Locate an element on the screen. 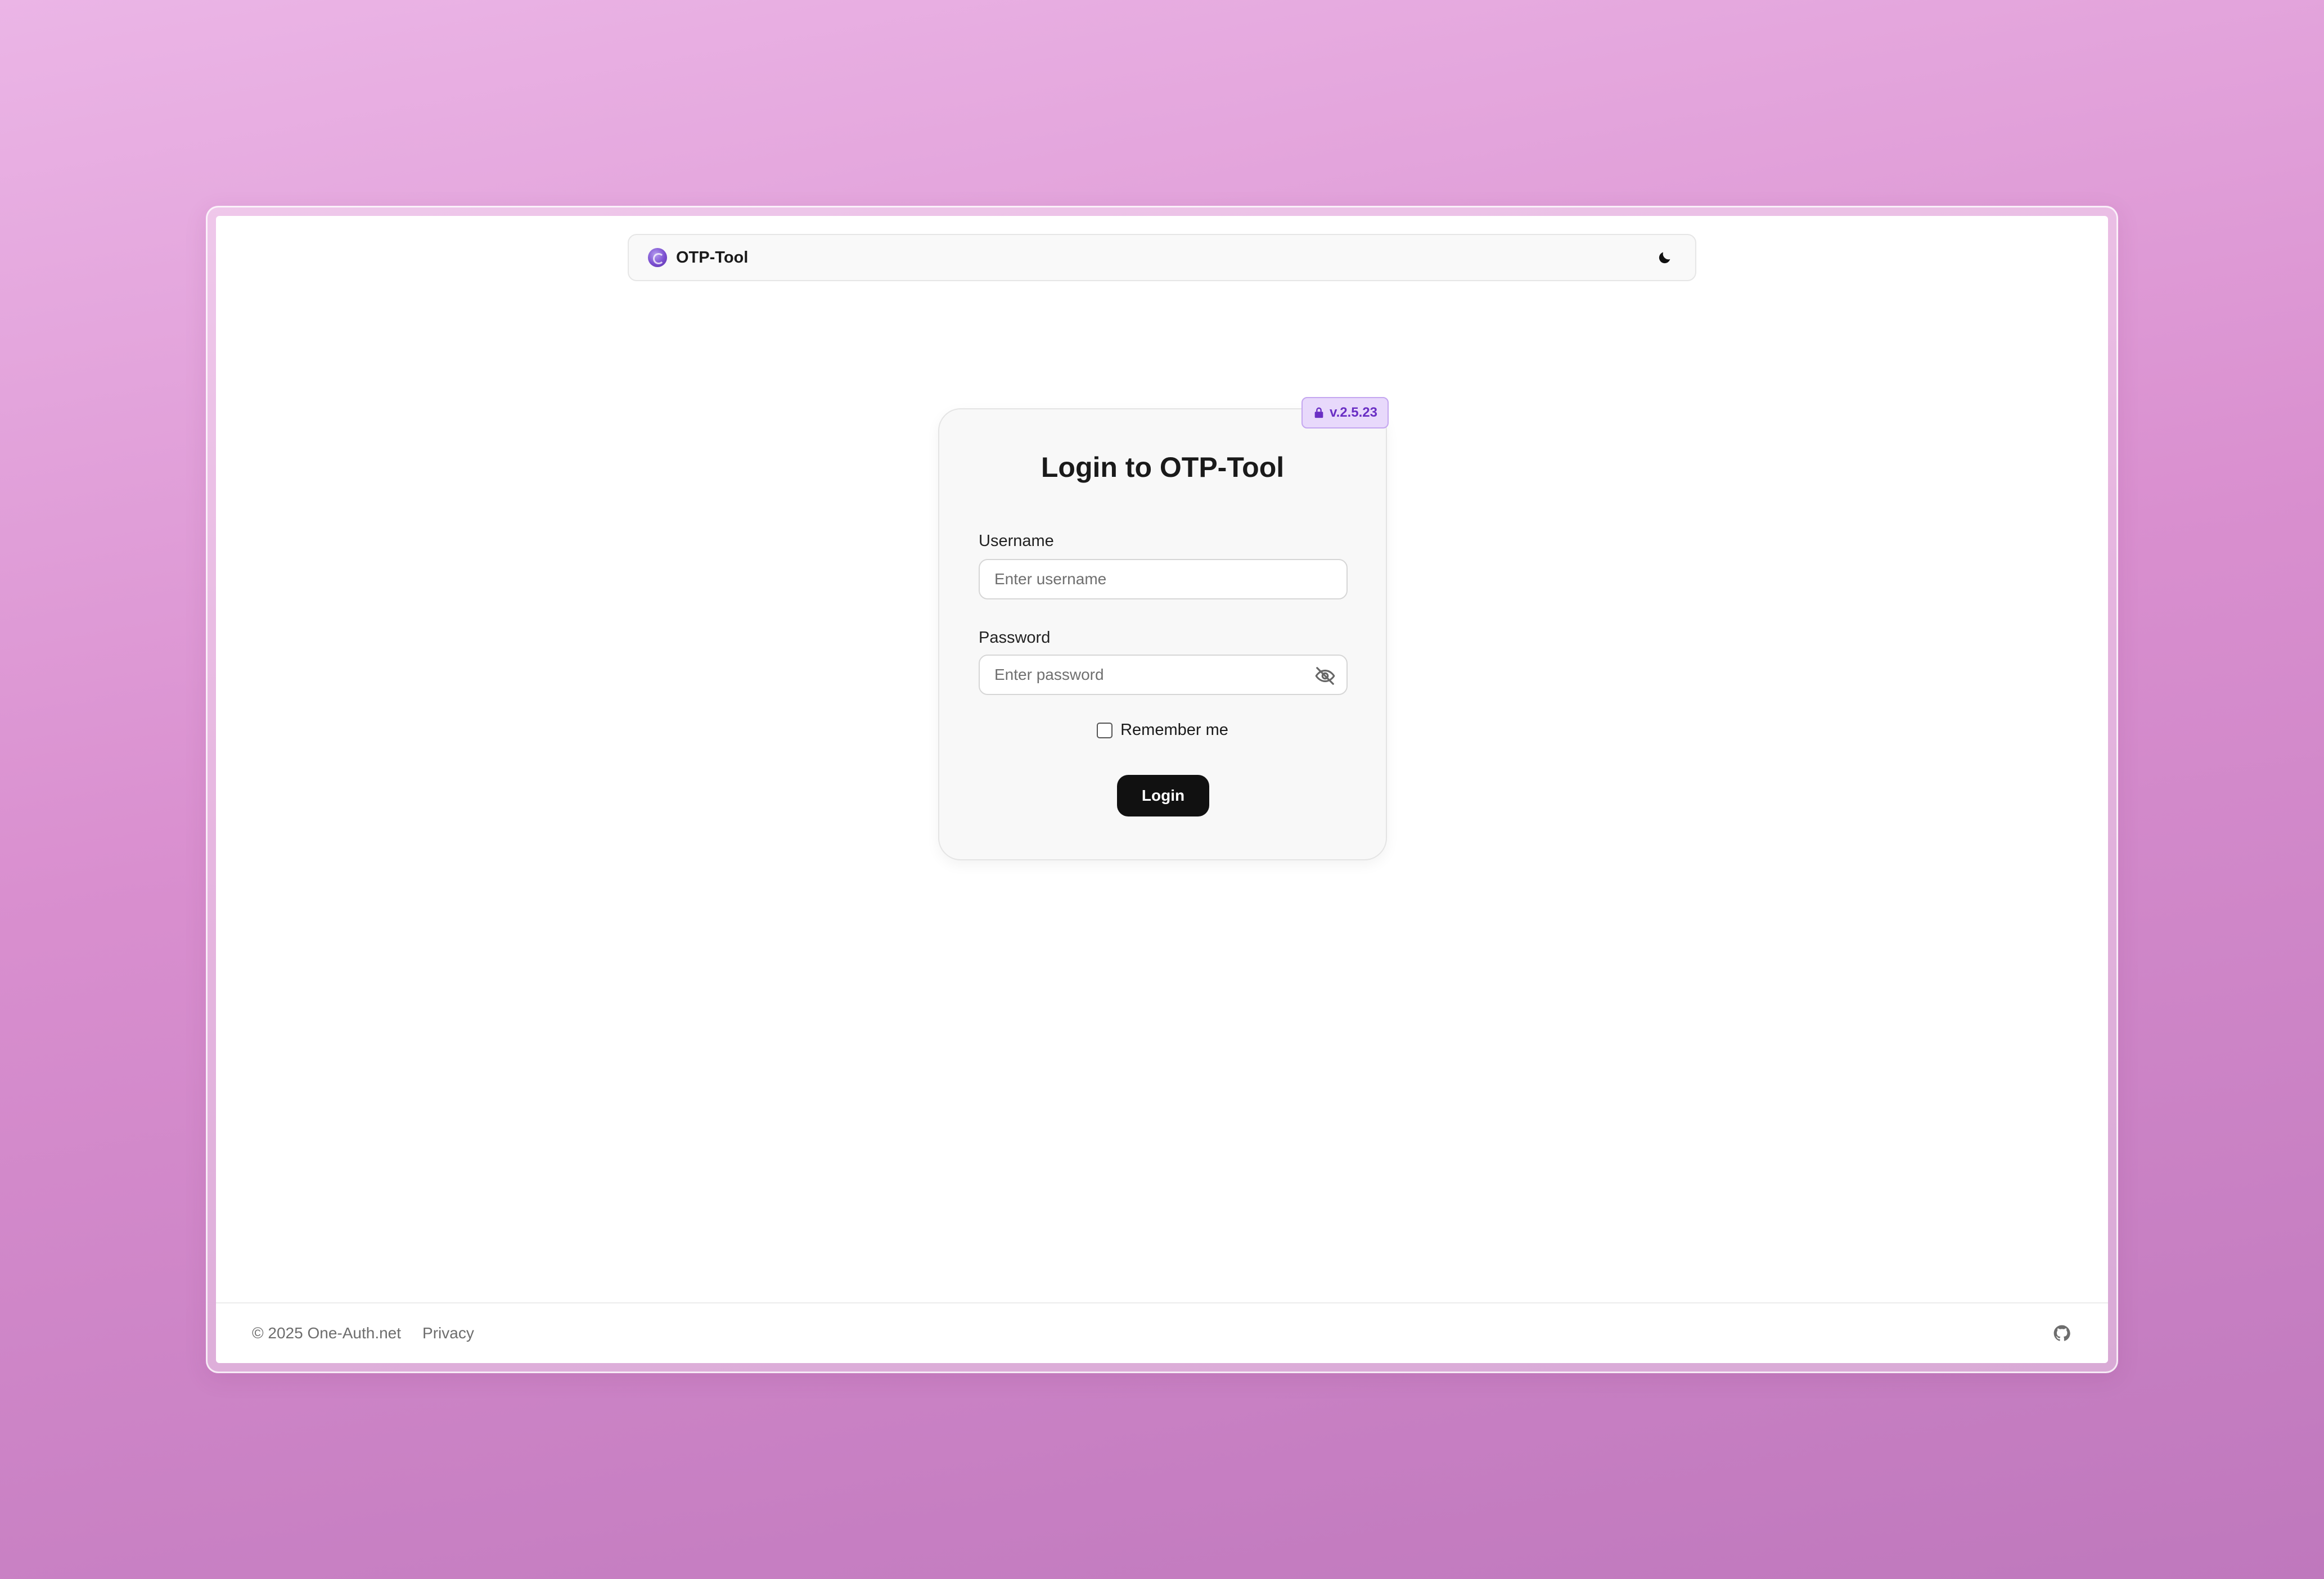 This screenshot has height=1579, width=2324. username-input is located at coordinates (1163, 579).